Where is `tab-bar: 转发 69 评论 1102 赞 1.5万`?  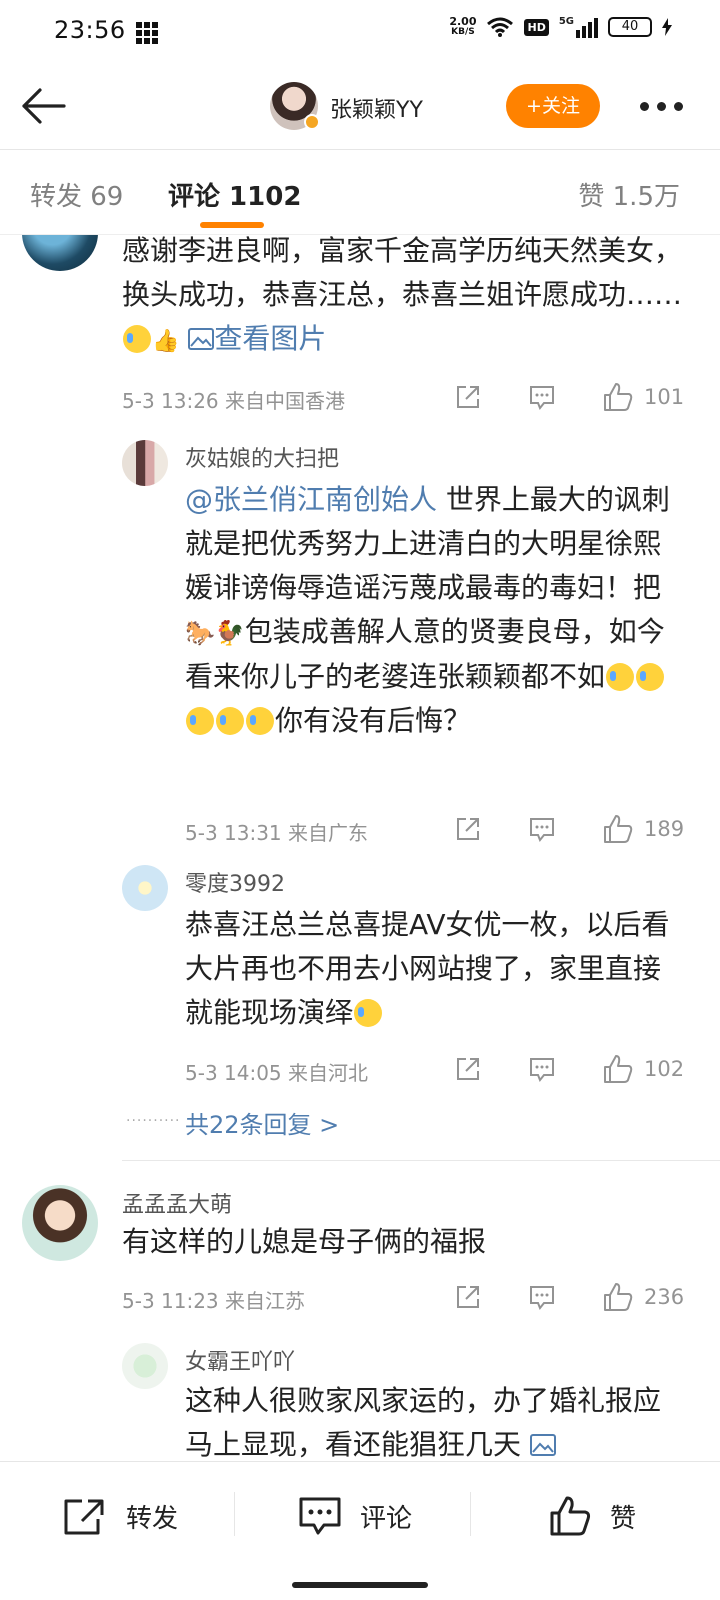 tab-bar: 转发 69 评论 1102 赞 1.5万 is located at coordinates (360, 192).